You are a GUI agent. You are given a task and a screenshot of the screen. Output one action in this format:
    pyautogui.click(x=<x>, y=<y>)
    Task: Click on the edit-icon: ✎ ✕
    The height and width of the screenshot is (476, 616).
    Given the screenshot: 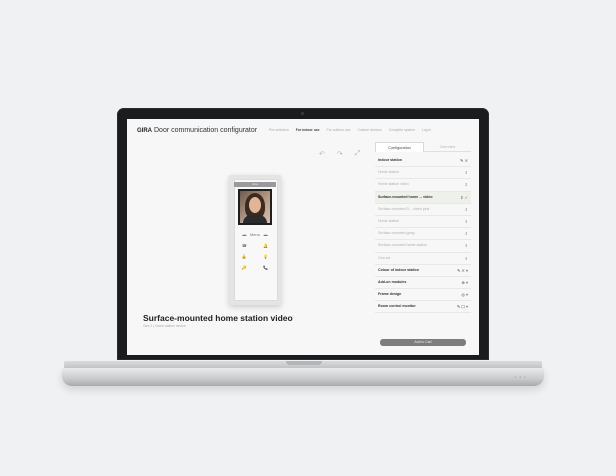 What is the action you would take?
    pyautogui.click(x=464, y=160)
    